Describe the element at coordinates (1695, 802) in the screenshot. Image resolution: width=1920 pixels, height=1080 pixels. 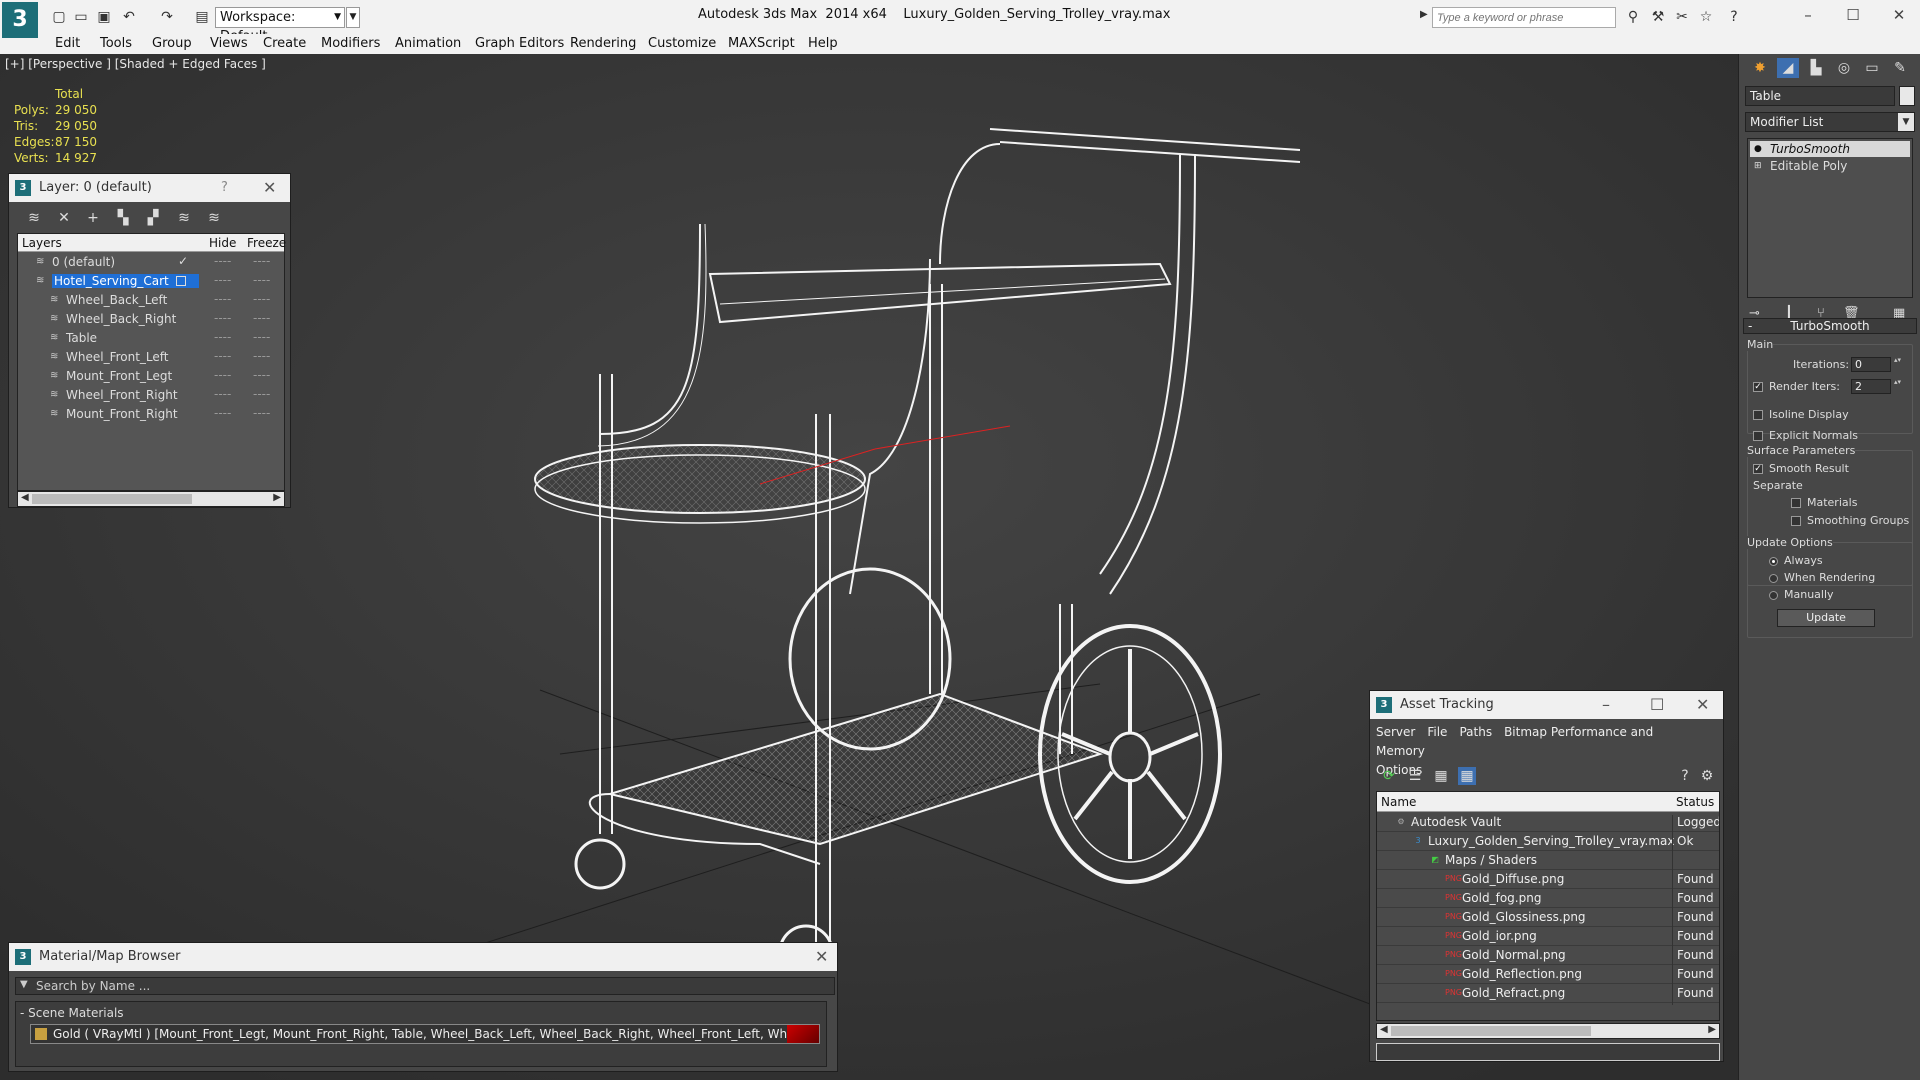
I see `column-status: Status` at that location.